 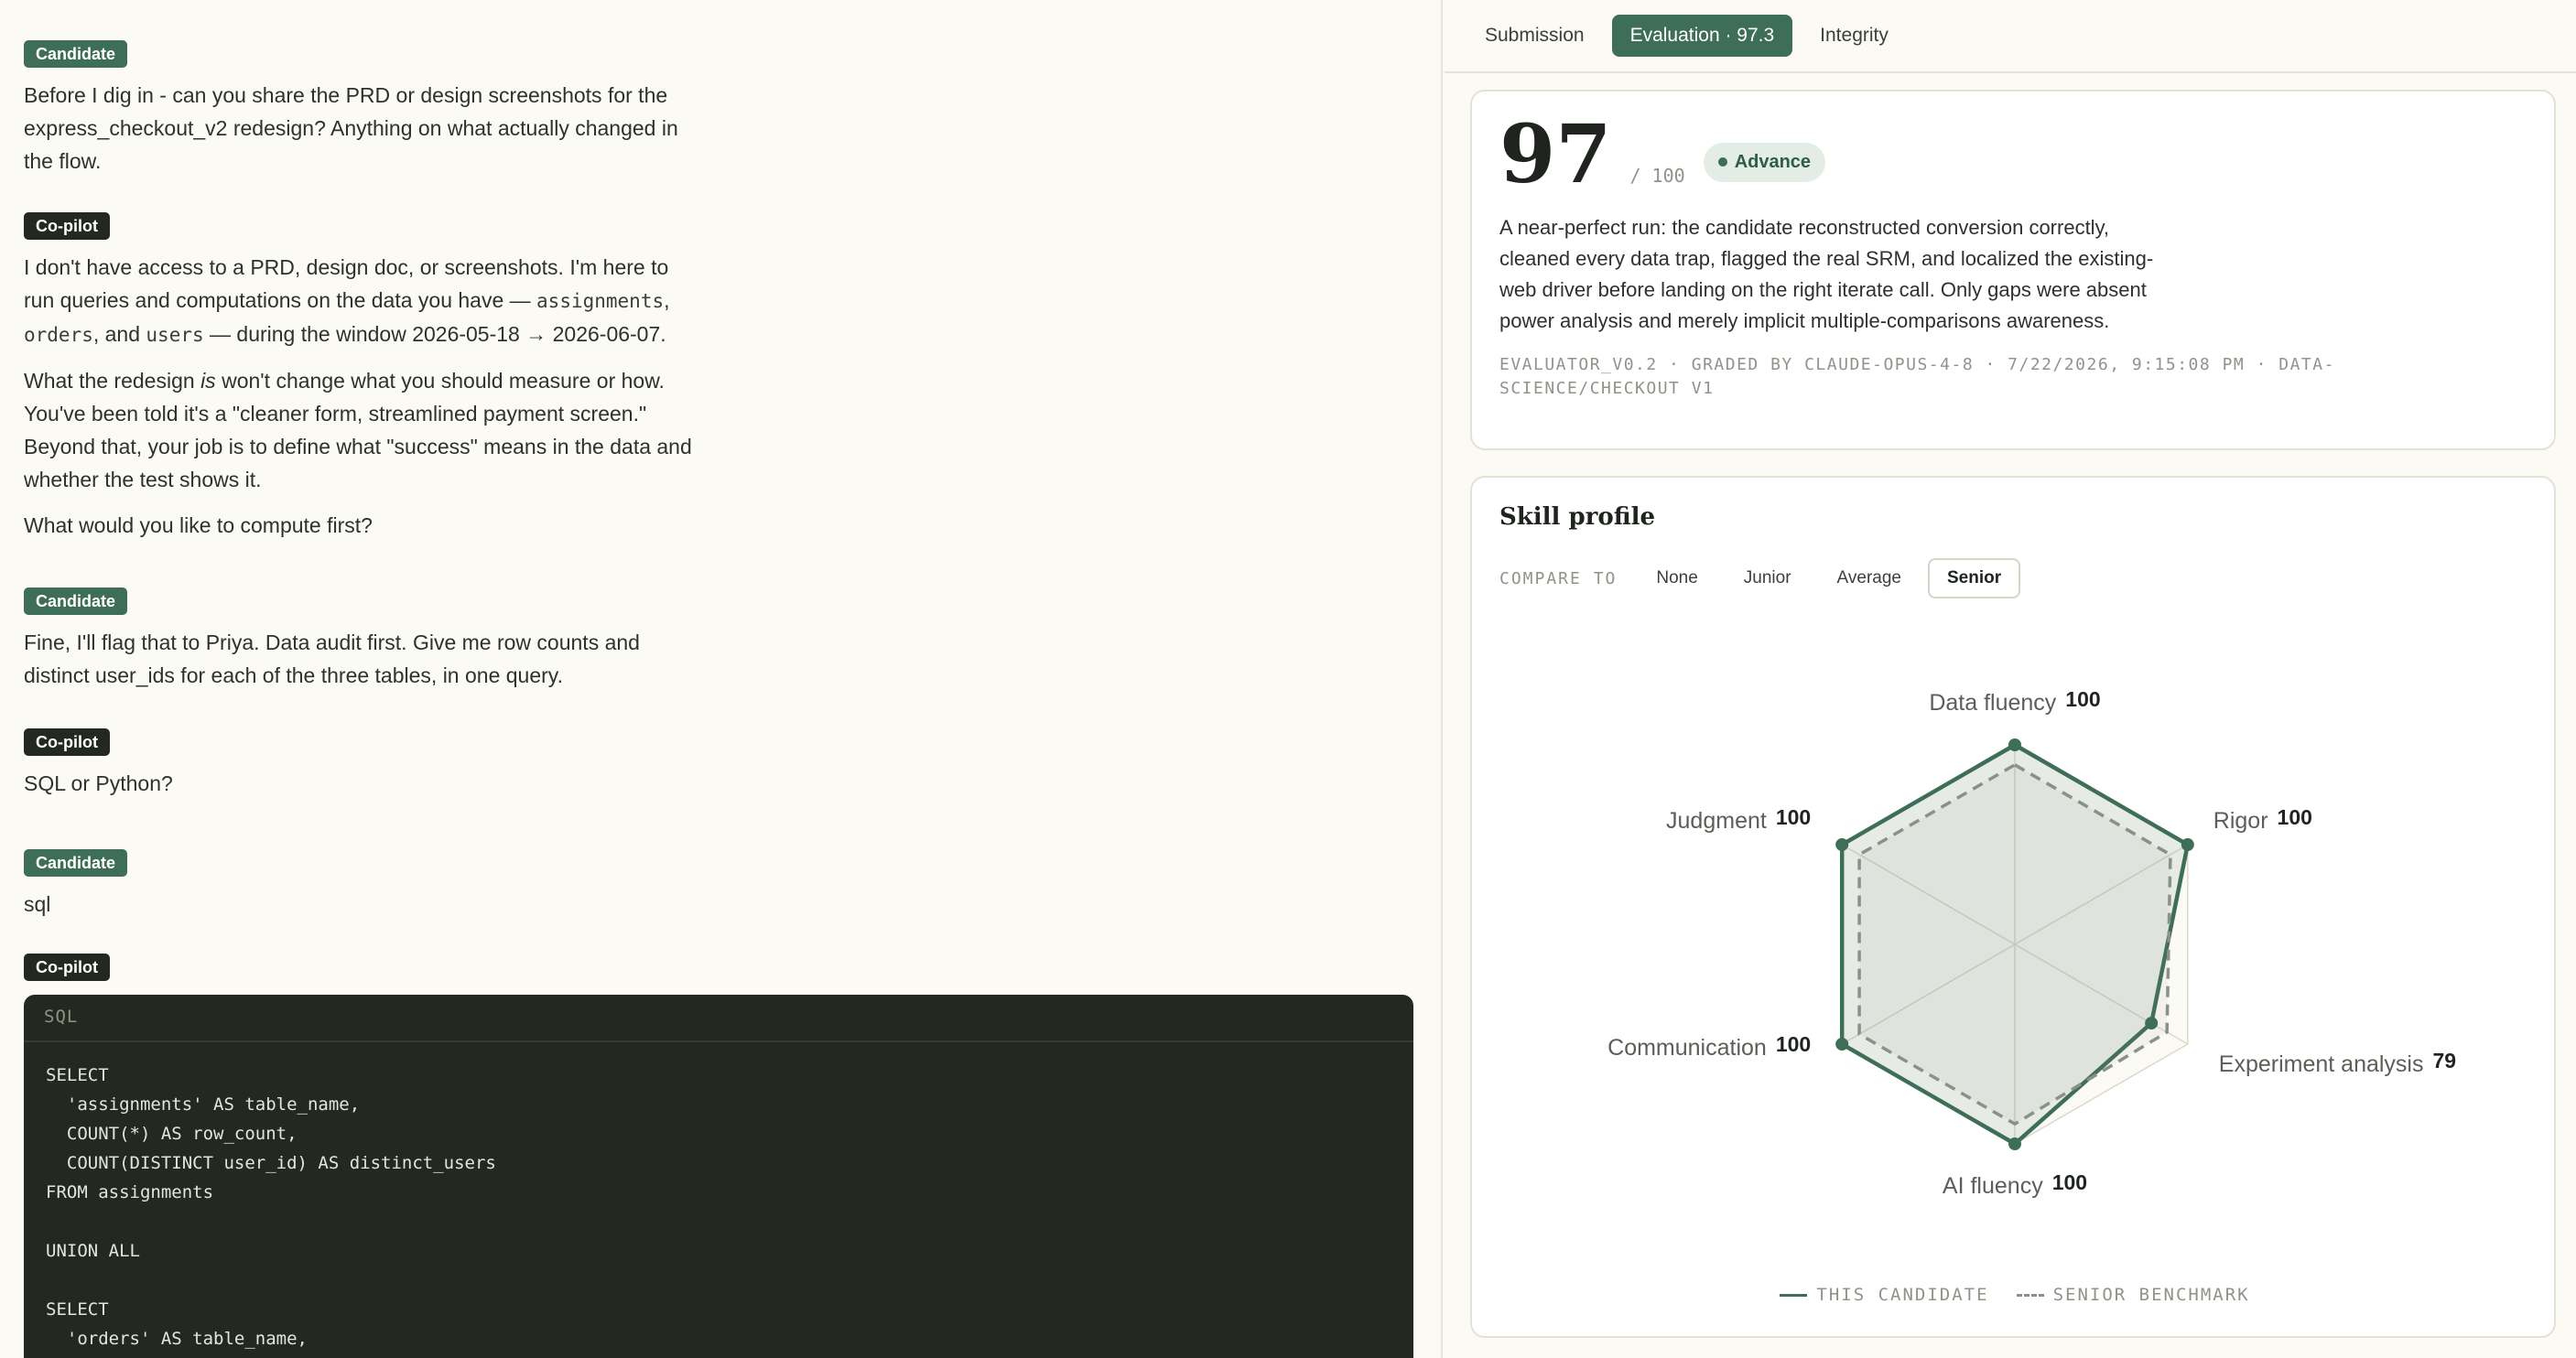 What do you see at coordinates (2015, 701) in the screenshot?
I see `axis-label: Data fluency 100` at bounding box center [2015, 701].